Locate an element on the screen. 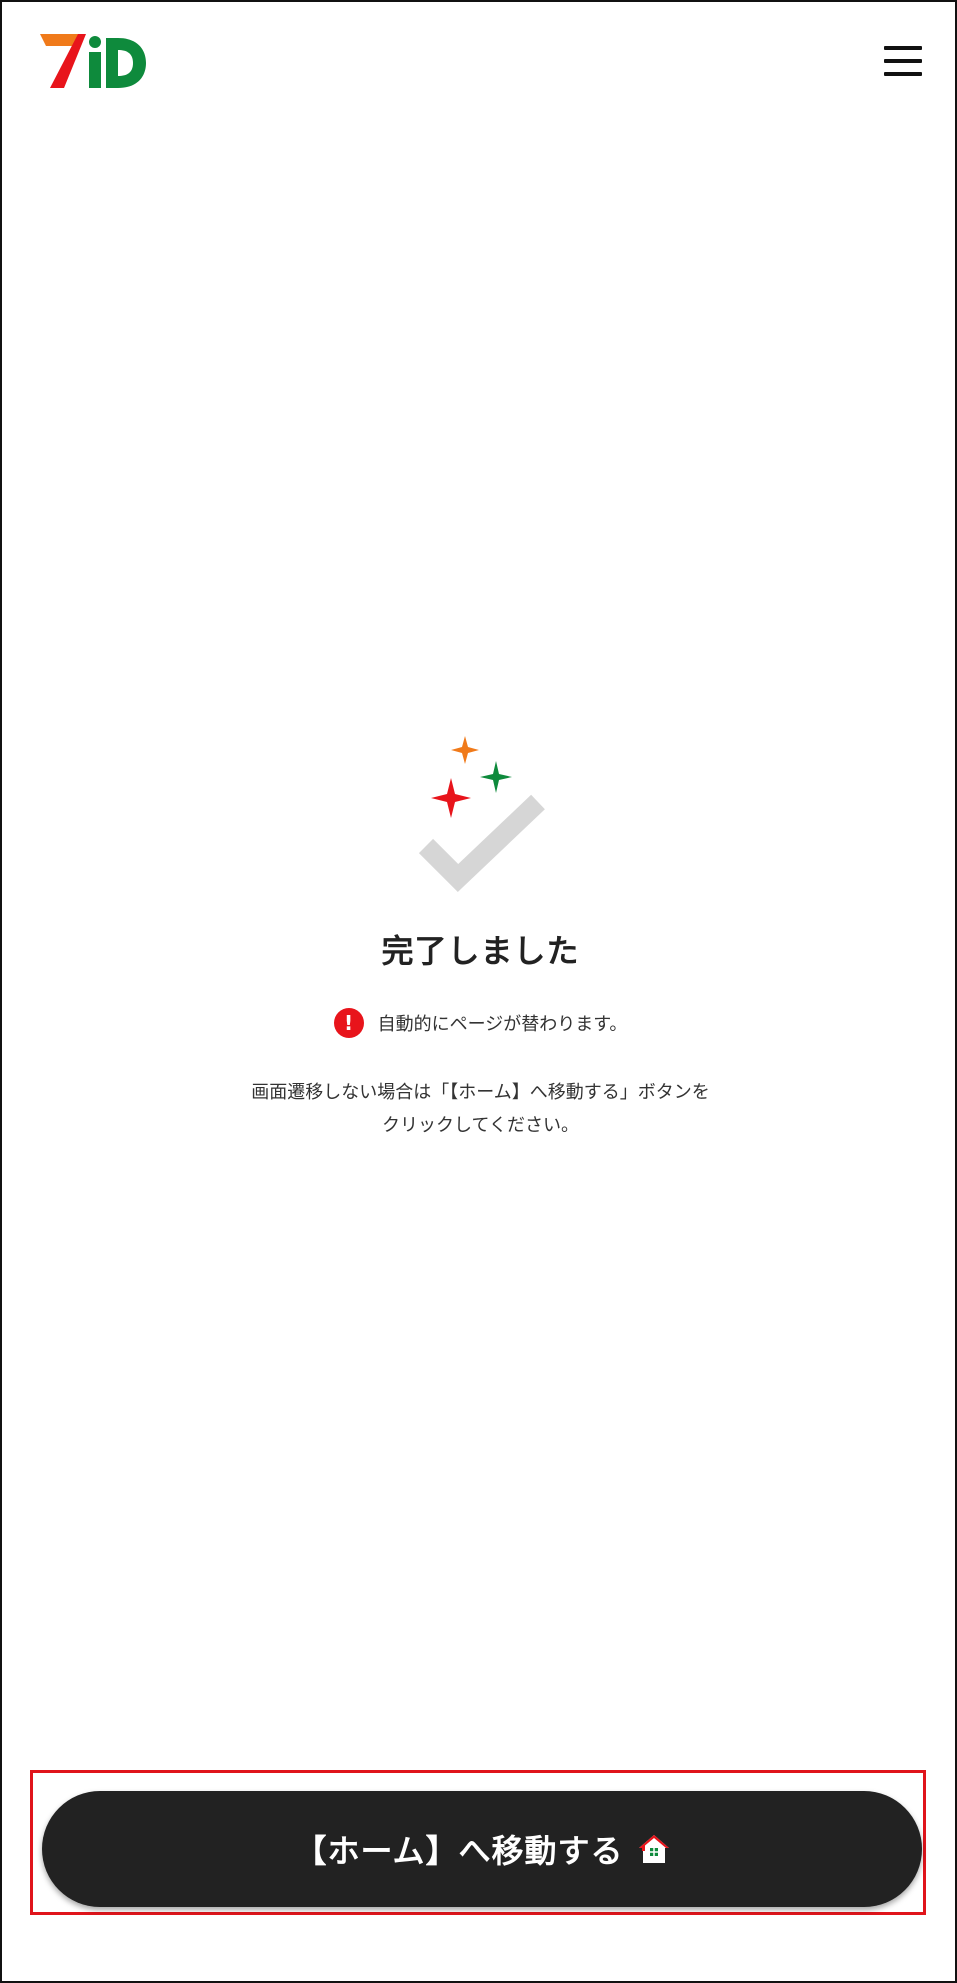 The height and width of the screenshot is (1983, 957). instructions-line-1: 画面遷移しない場合は「【ホーム】へ移動する」ボタンを is located at coordinates (480, 1092).